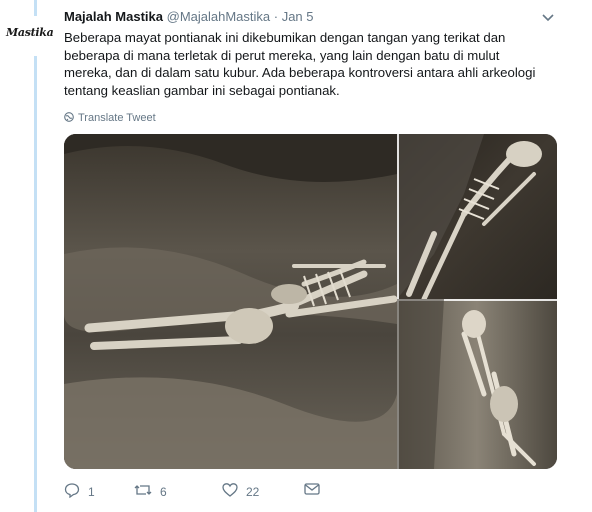 Image resolution: width=592 pixels, height=512 pixels. I want to click on chevron-down-icon, so click(548, 17).